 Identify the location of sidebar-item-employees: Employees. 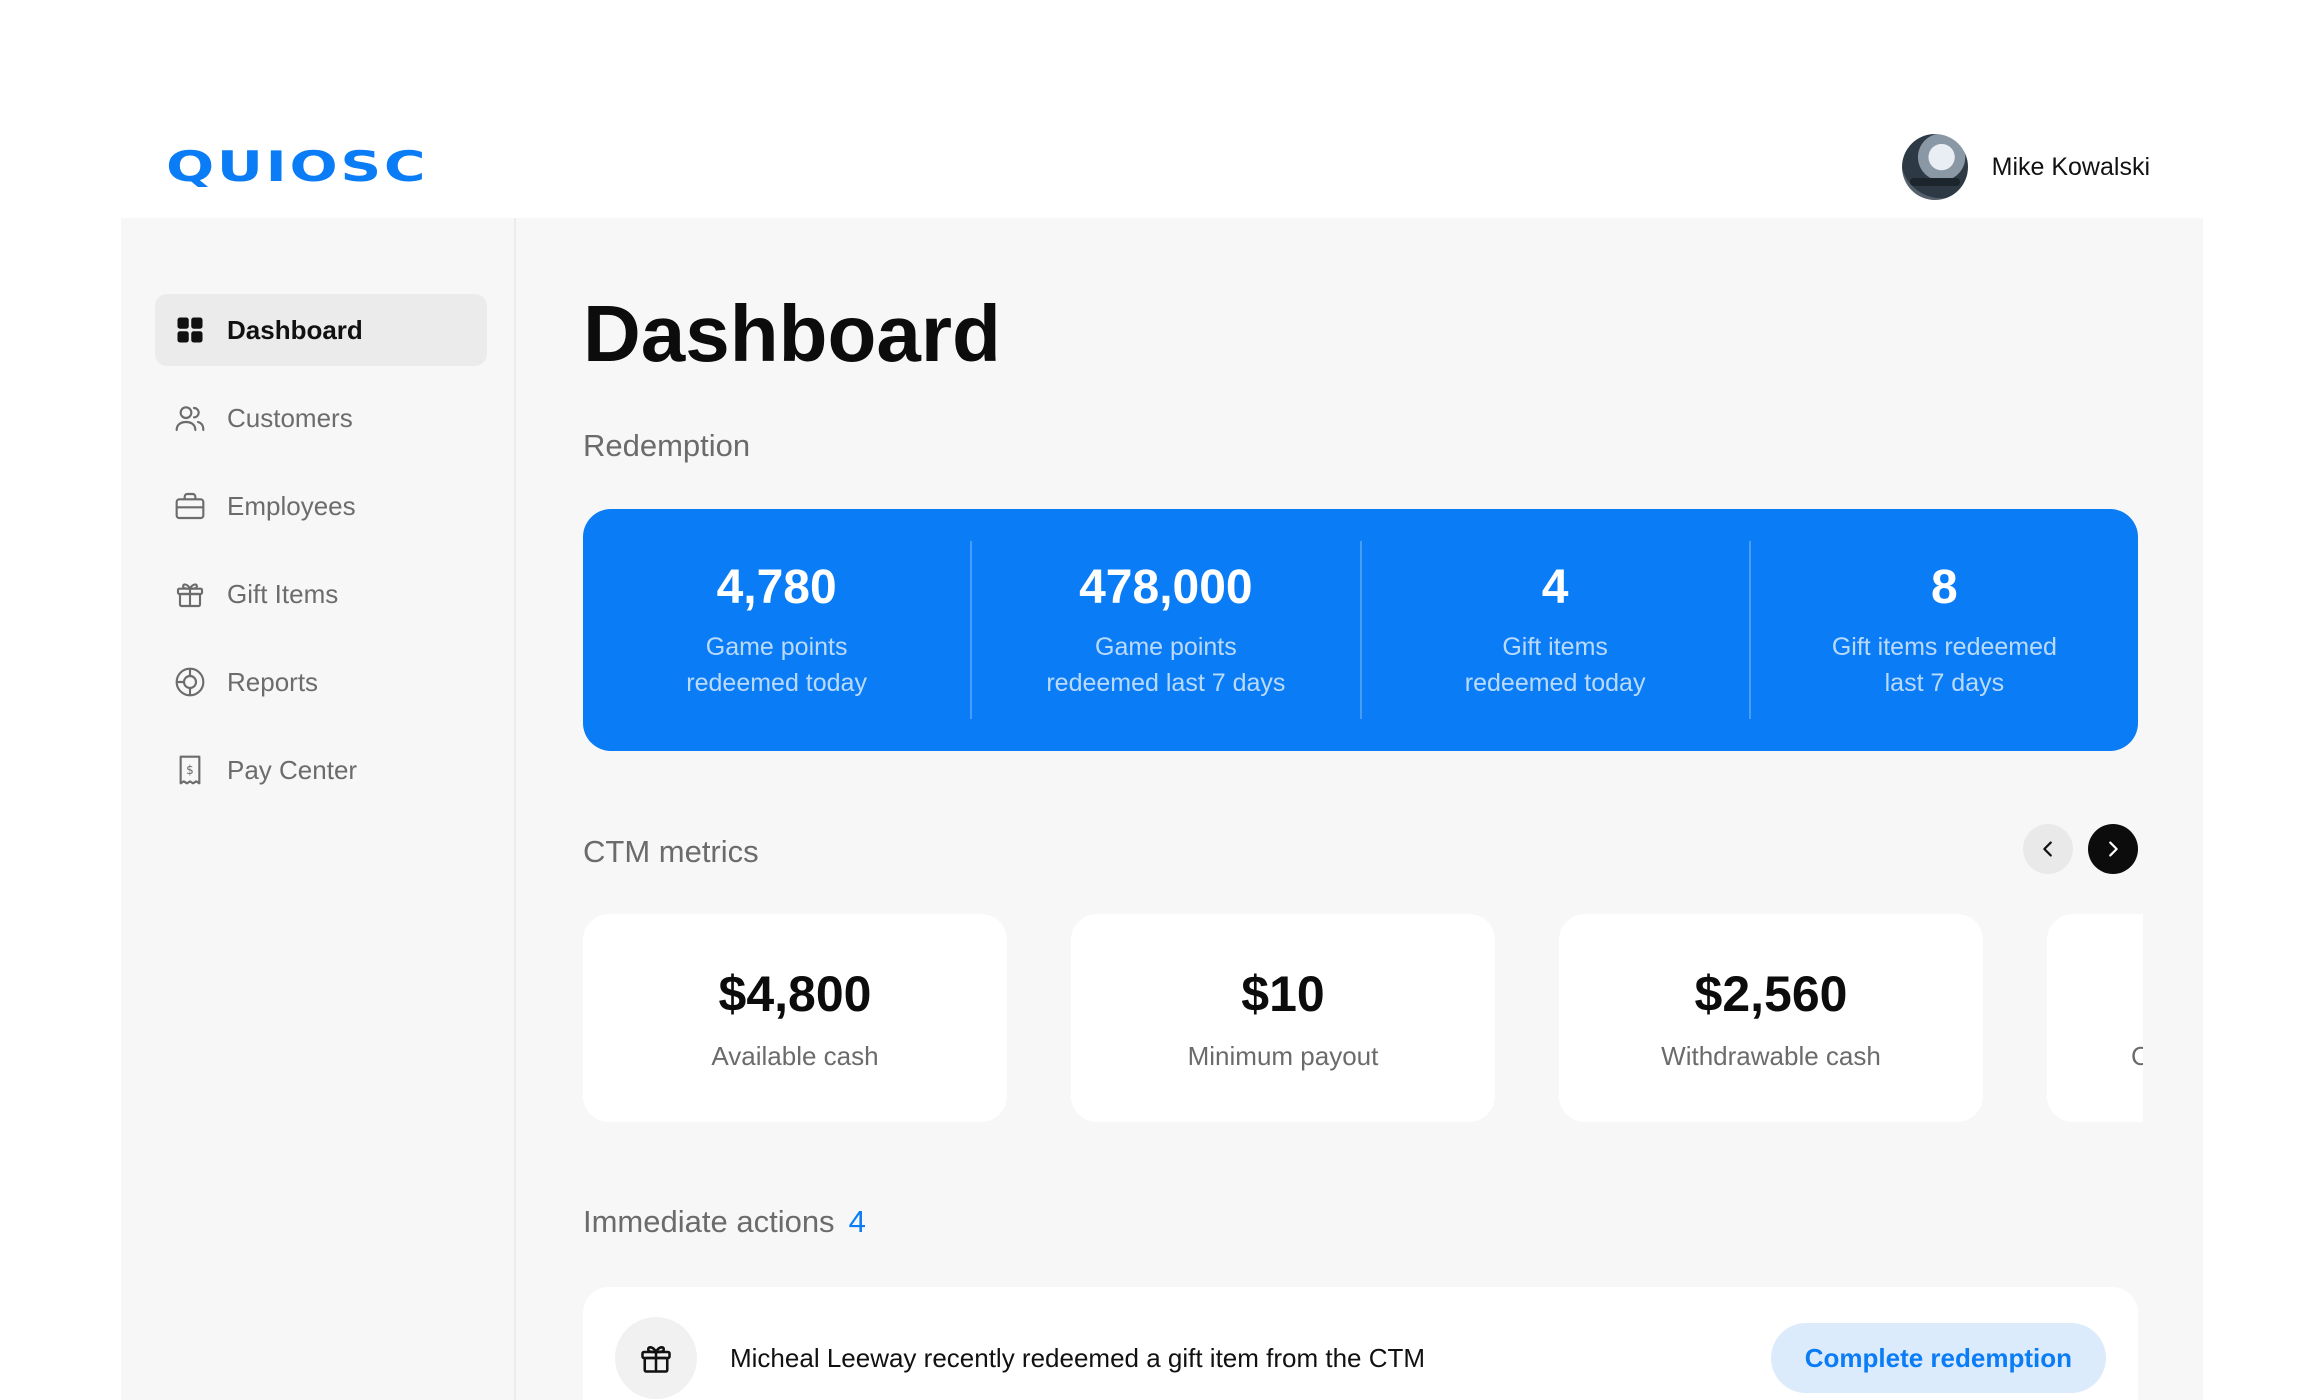
(321, 506).